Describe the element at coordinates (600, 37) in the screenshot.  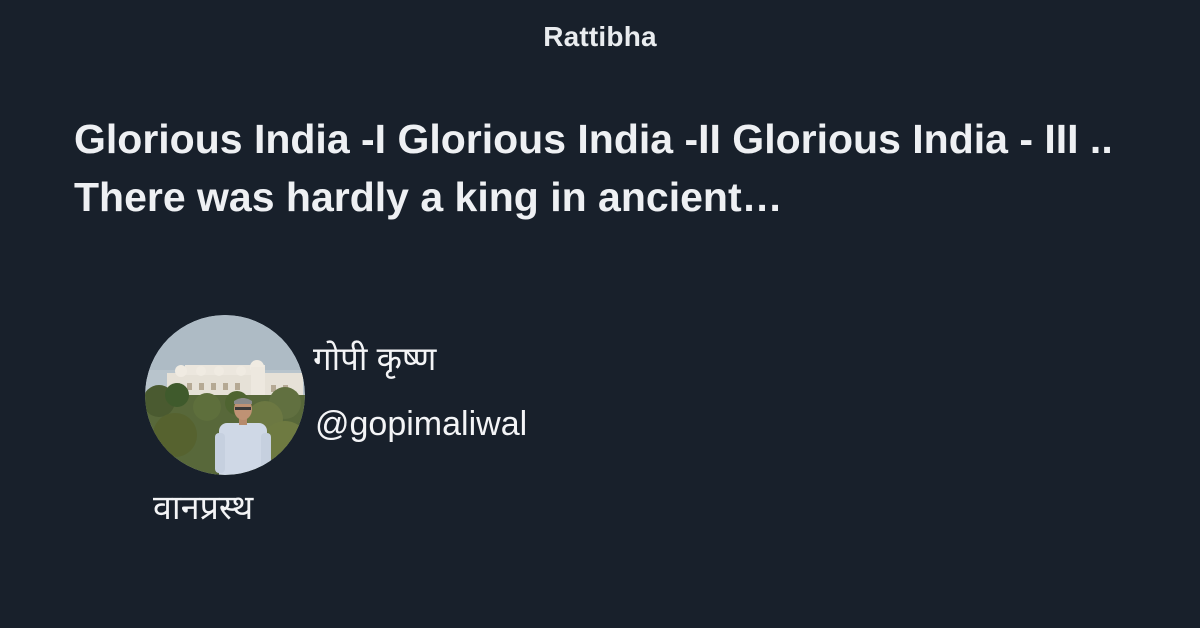
I see `site-brand: Rattibha` at that location.